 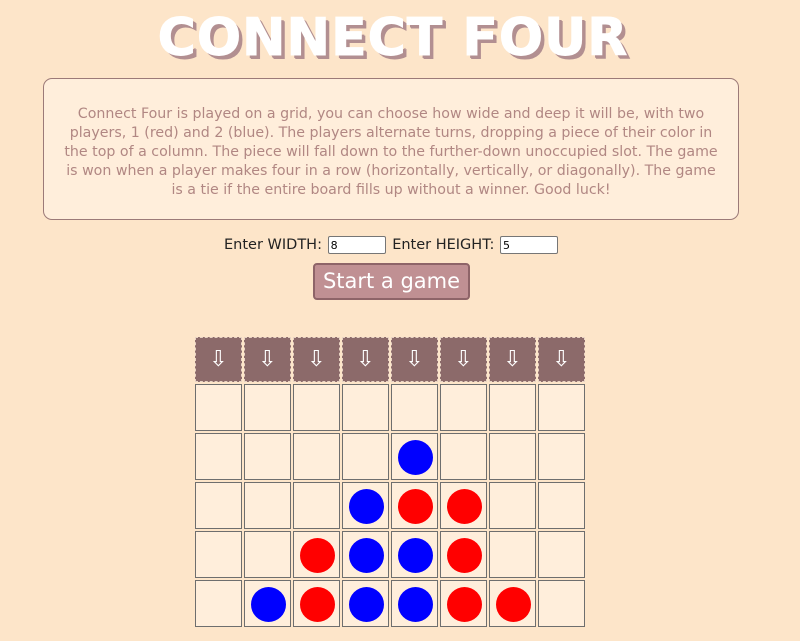 I want to click on drop-button-row: ⇩ ⇩ ⇩ ⇩ ⇩ ⇩ ⇩ ⇩, so click(x=391, y=359).